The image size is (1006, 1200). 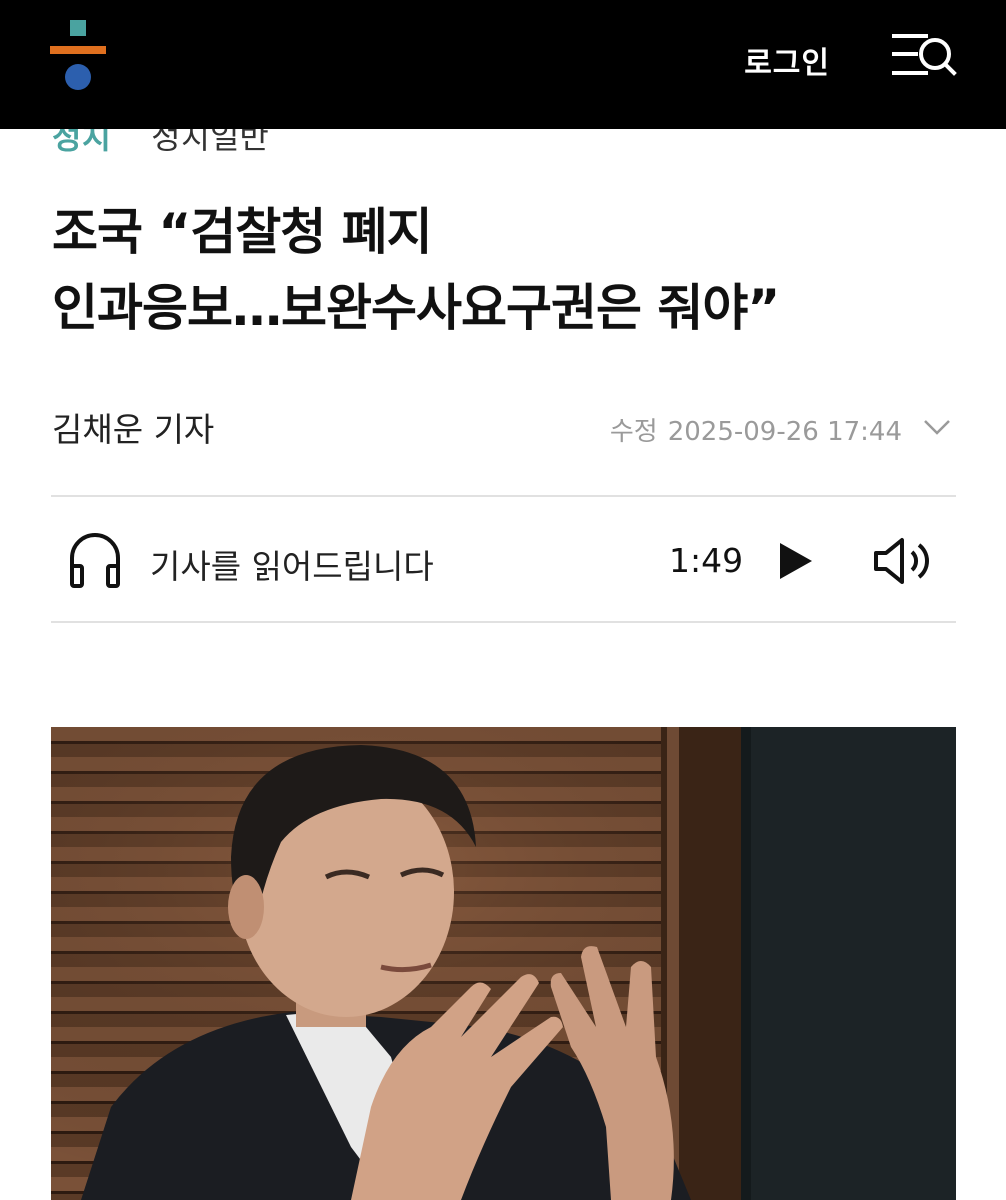 What do you see at coordinates (937, 428) in the screenshot?
I see `chevron-down-icon` at bounding box center [937, 428].